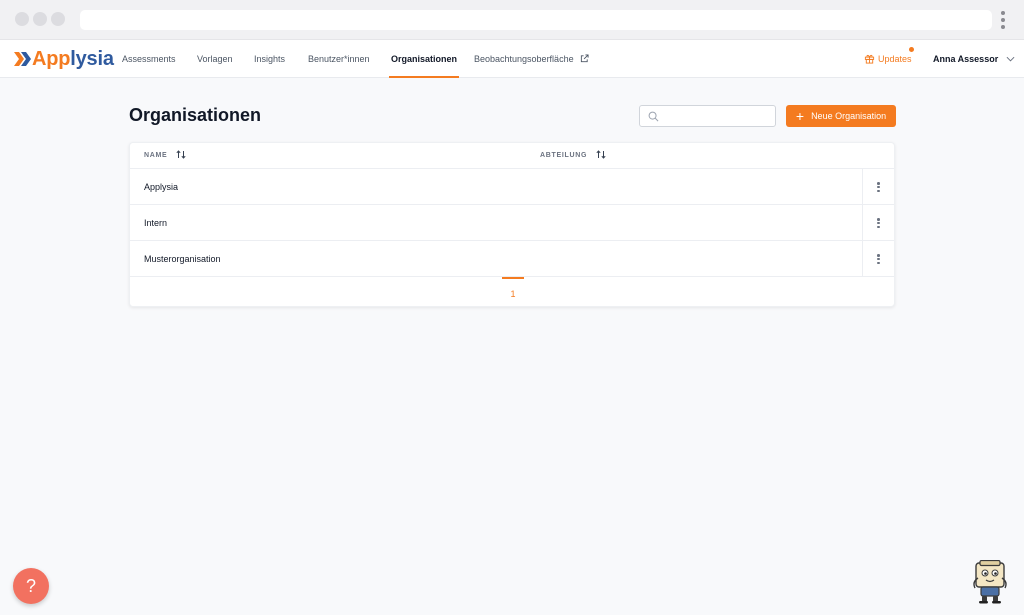 The width and height of the screenshot is (1024, 615). I want to click on page-number-current: 1, so click(513, 292).